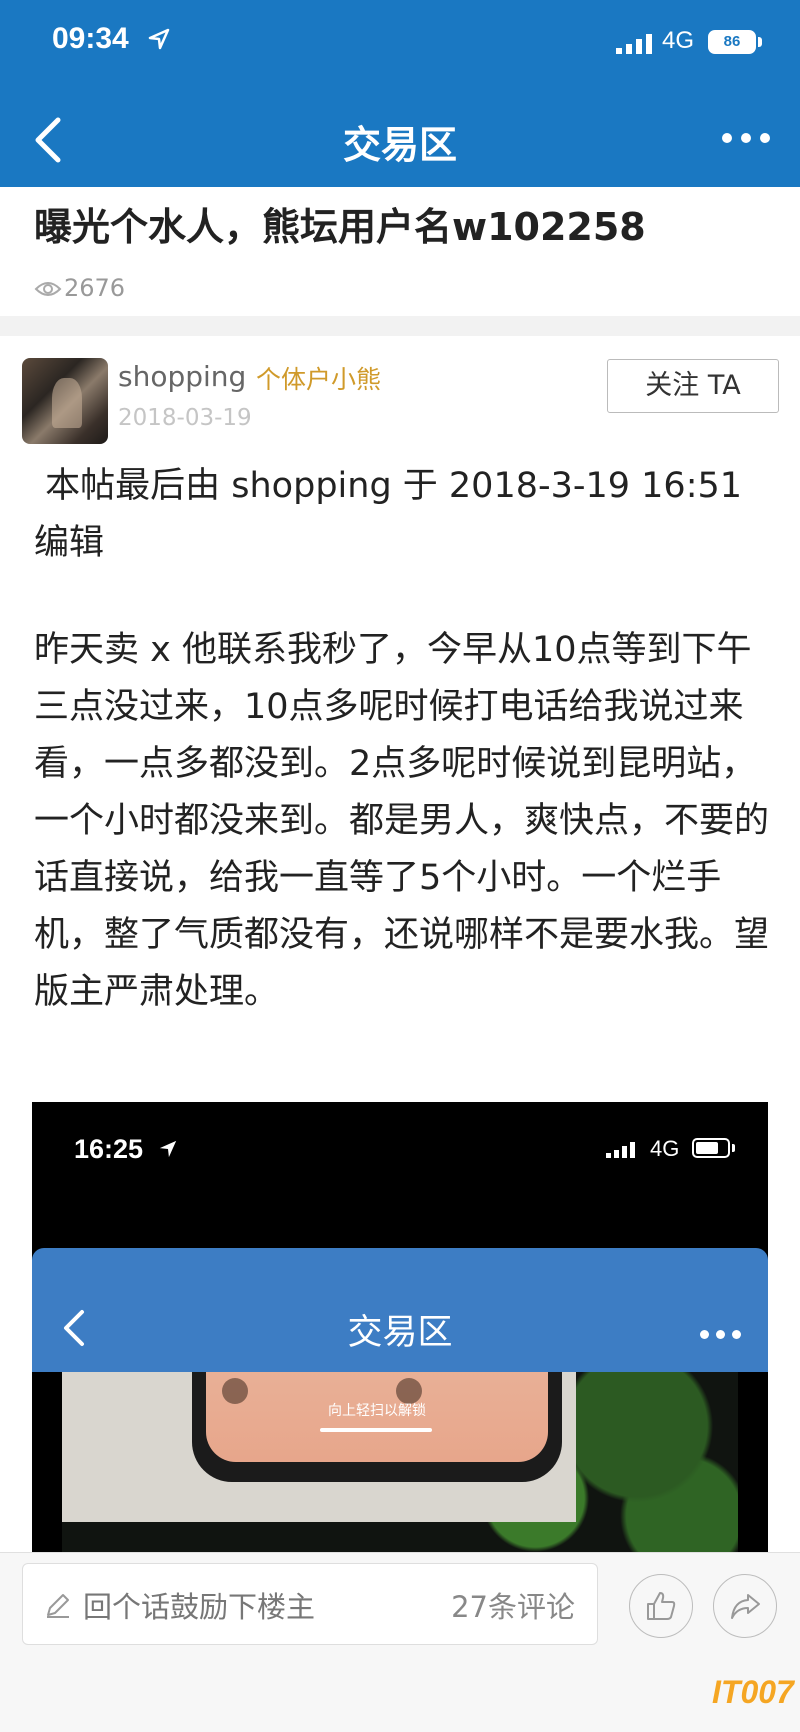  Describe the element at coordinates (65, 401) in the screenshot. I see `avatar` at that location.